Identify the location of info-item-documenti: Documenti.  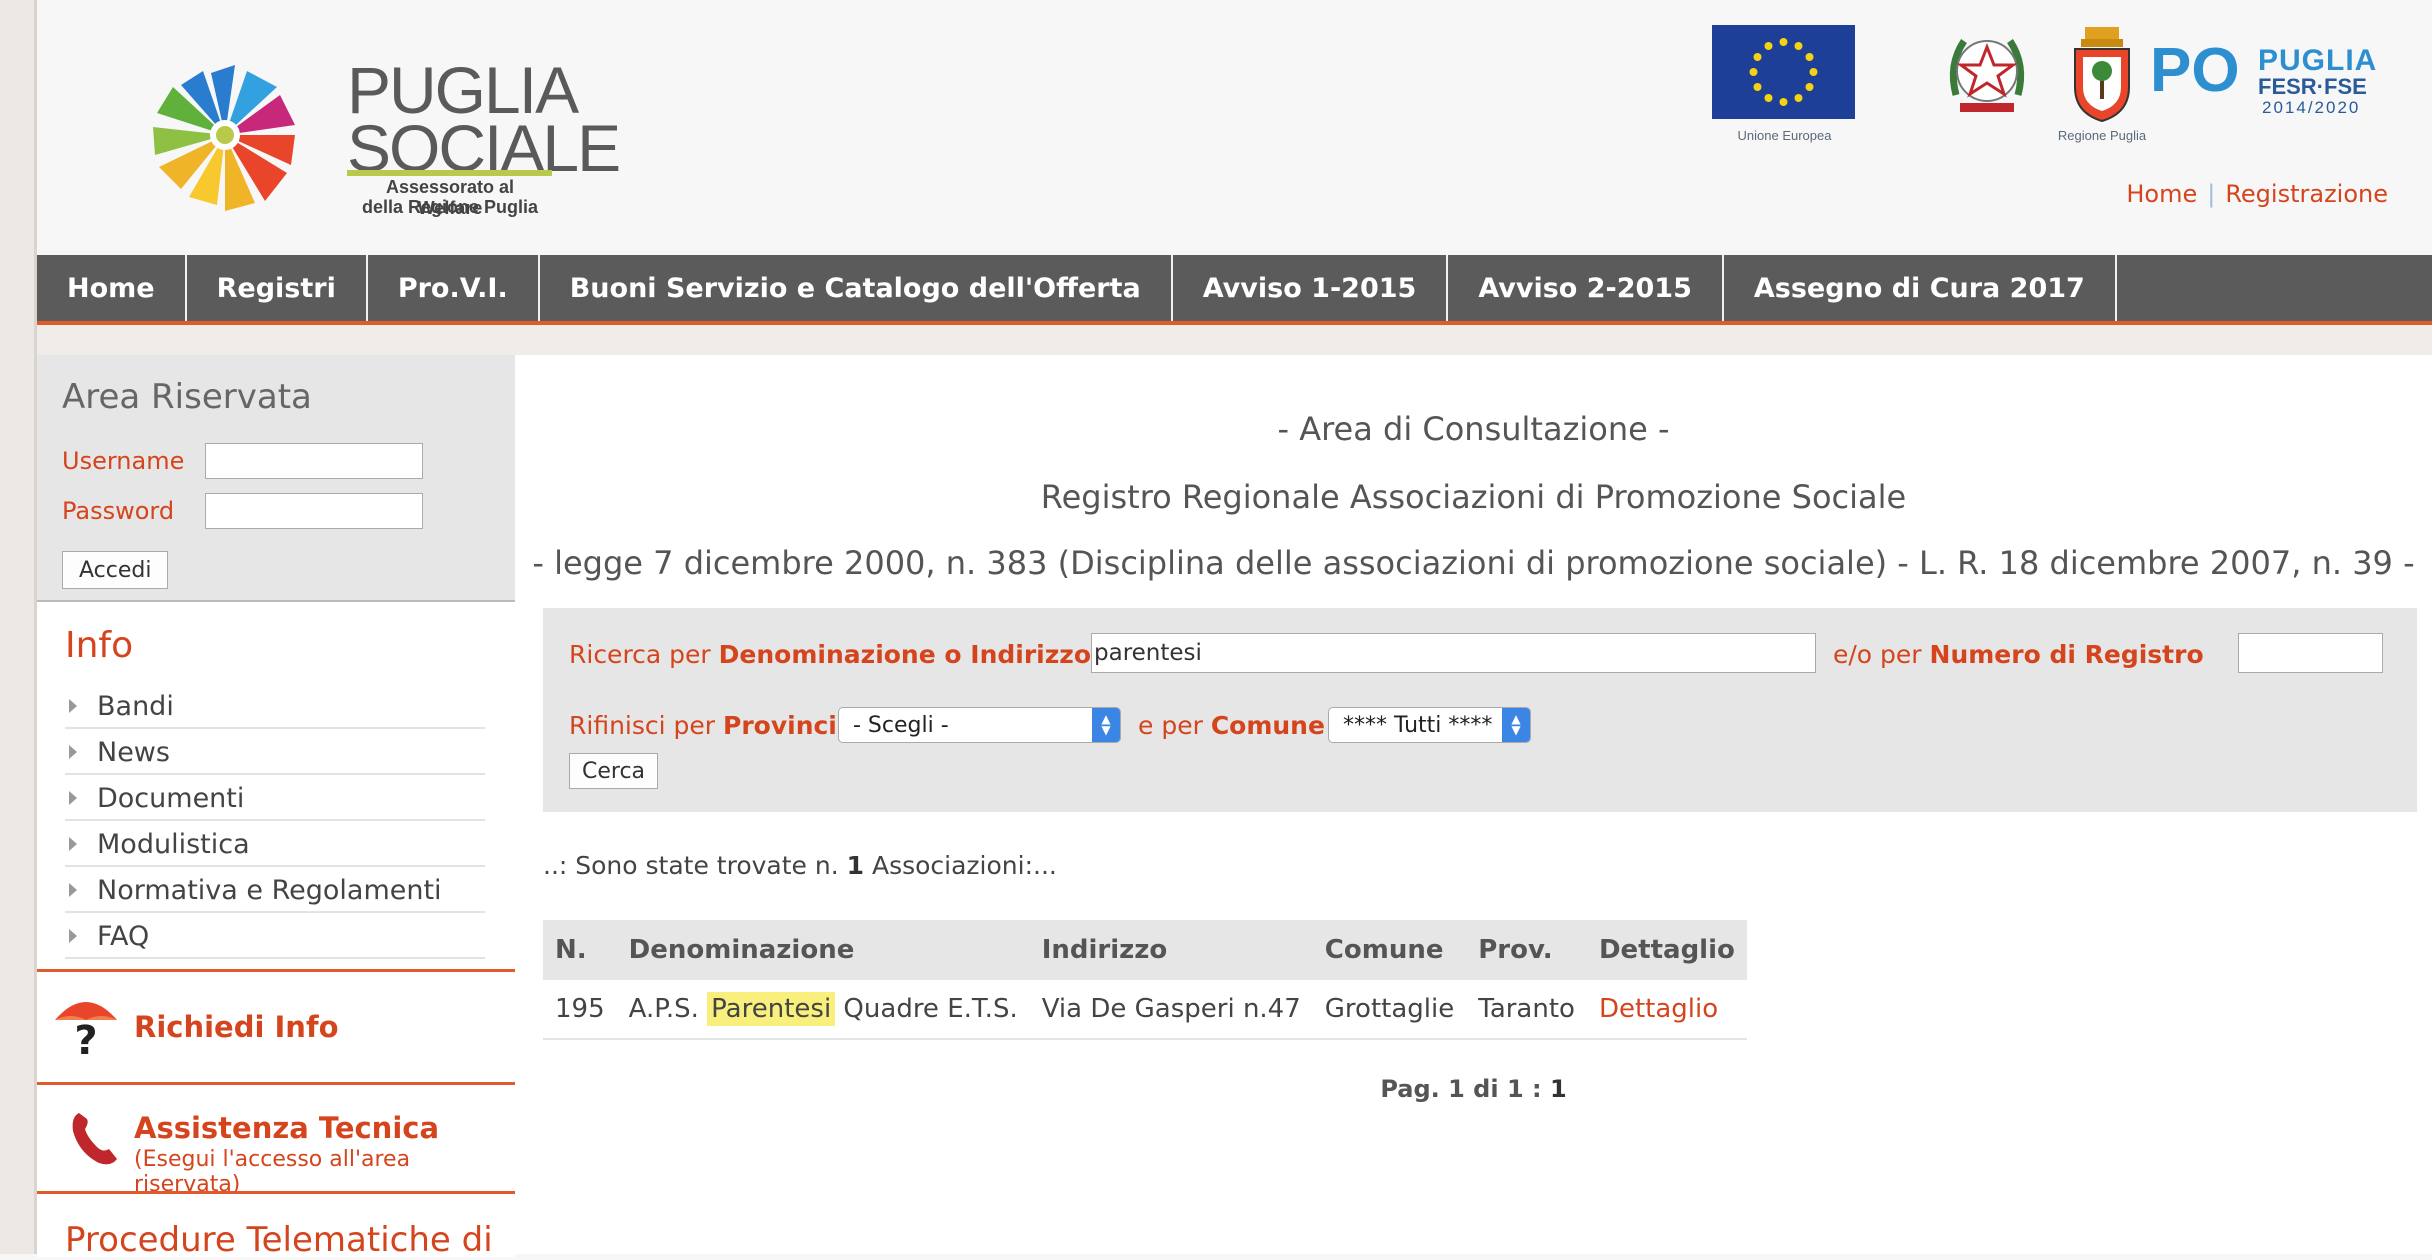
(275, 799).